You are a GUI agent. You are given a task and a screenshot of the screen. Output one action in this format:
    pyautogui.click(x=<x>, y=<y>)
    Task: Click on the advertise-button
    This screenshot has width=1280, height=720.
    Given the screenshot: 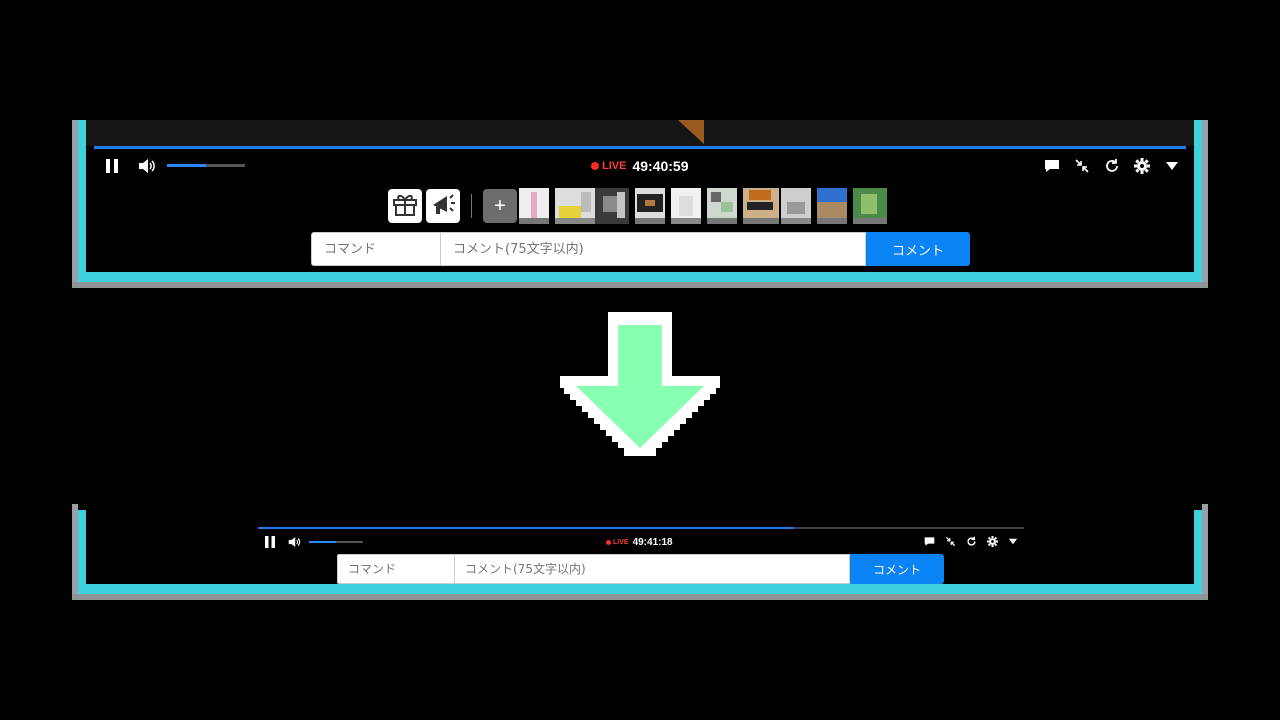 What is the action you would take?
    pyautogui.click(x=443, y=206)
    